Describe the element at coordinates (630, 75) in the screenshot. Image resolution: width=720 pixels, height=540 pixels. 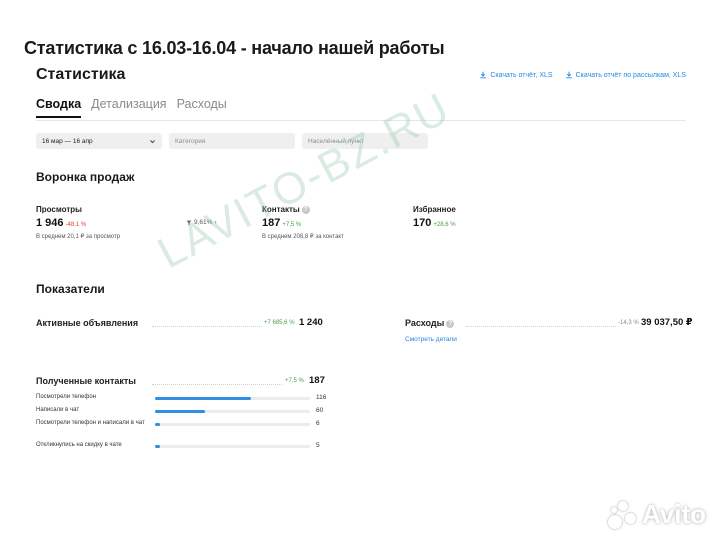
I see `download-mailing-report-xls-label: Скачать отчёт по рассылкам, XLS` at that location.